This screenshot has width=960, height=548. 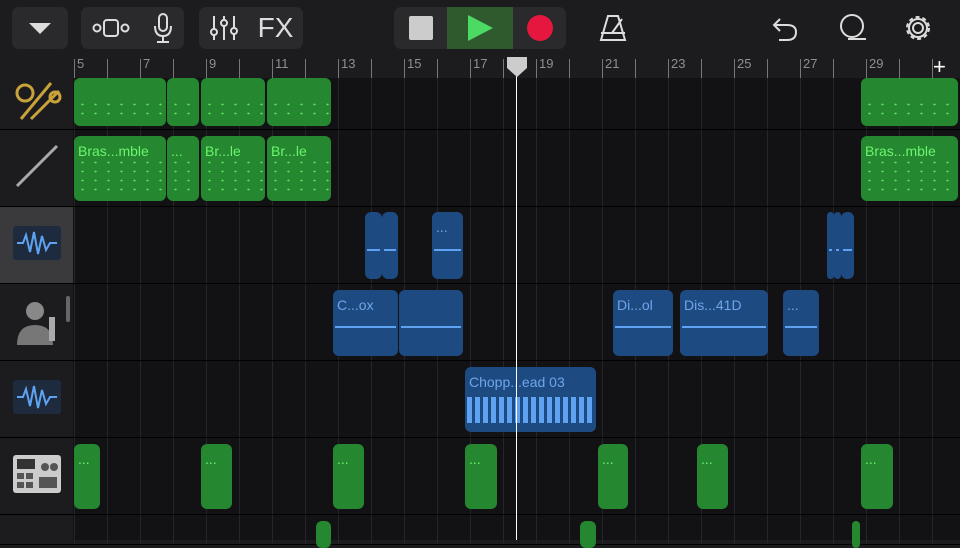 I want to click on loop-icon, so click(x=853, y=27).